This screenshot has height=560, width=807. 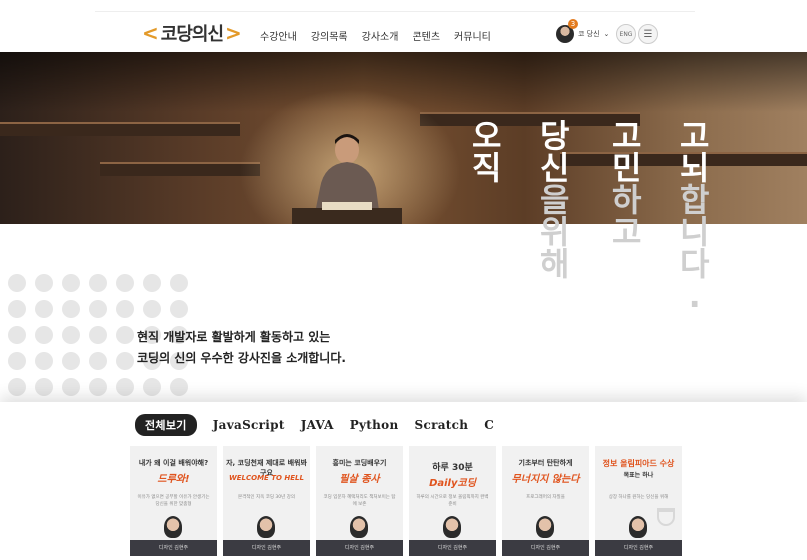 I want to click on card-headline: 목표는 하나, so click(x=638, y=475).